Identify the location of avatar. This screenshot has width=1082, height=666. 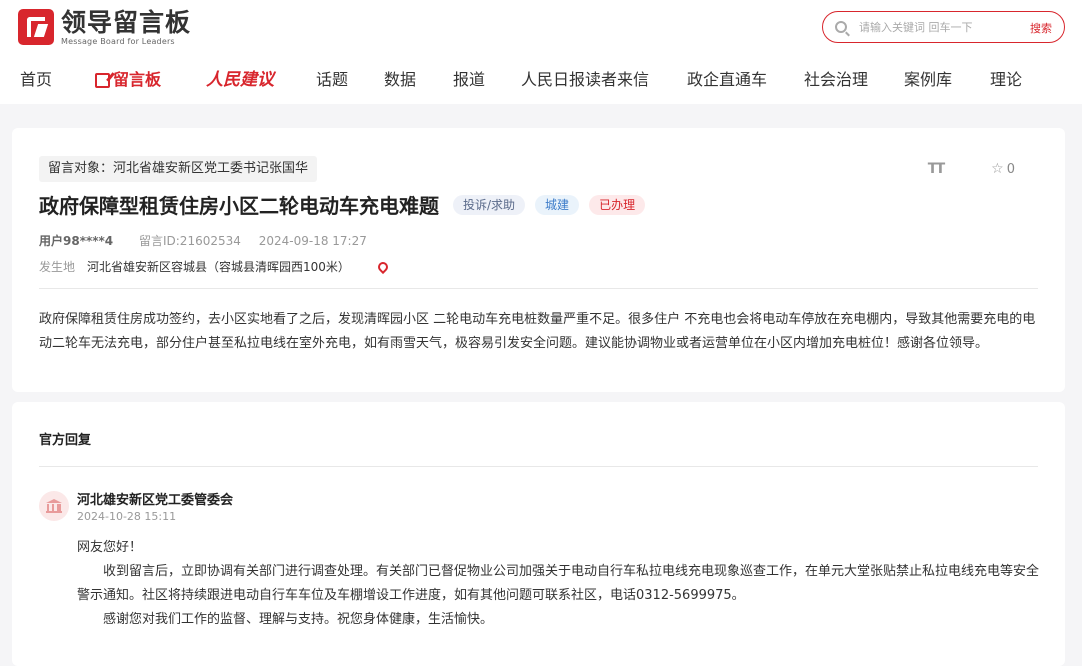
(54, 506).